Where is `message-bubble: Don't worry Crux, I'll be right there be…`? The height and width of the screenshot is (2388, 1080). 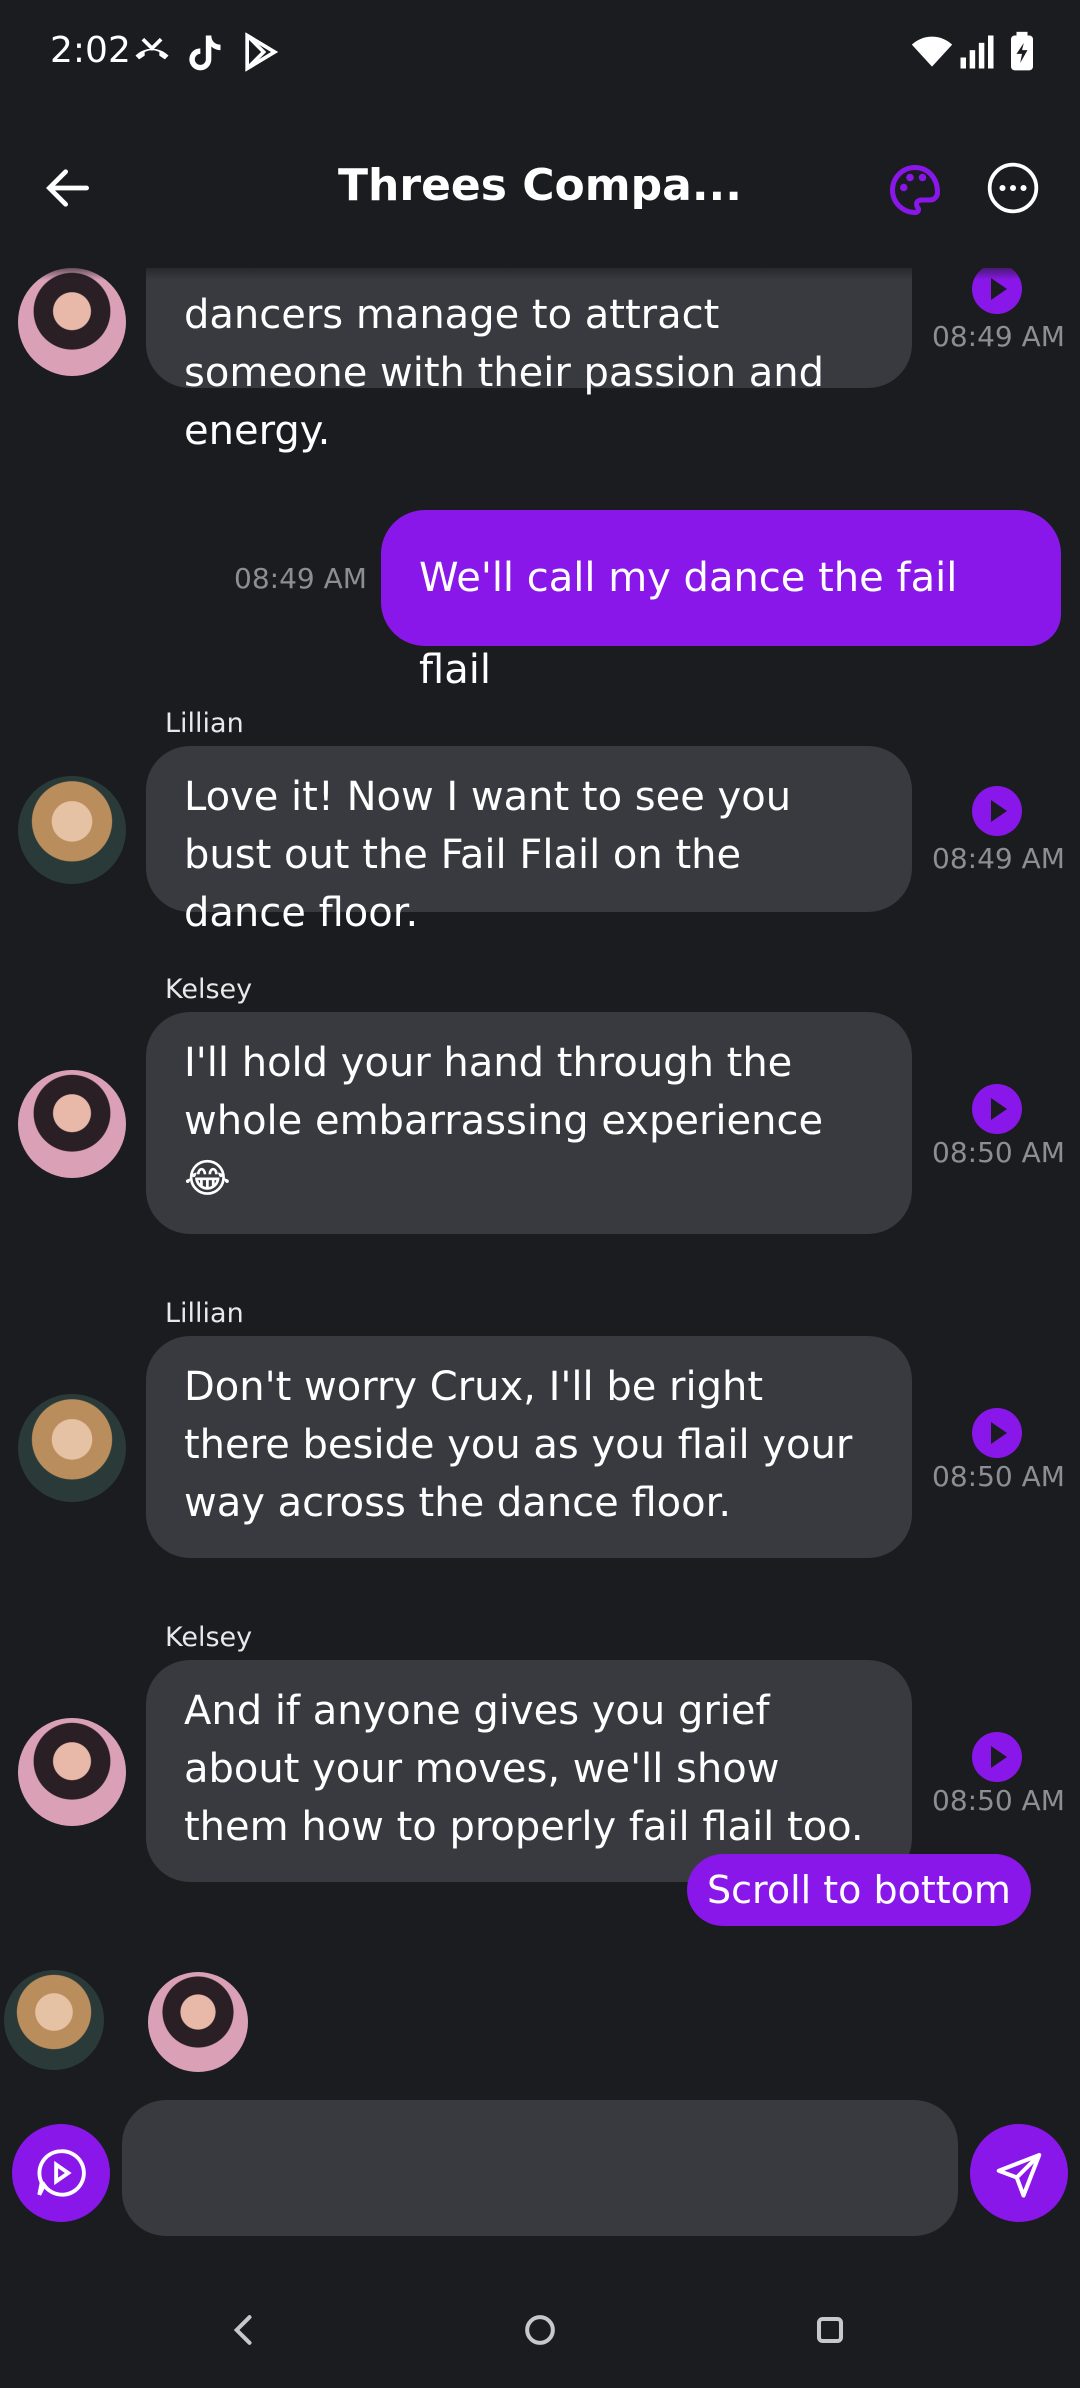
message-bubble: Don't worry Crux, I'll be right there be… is located at coordinates (529, 1447).